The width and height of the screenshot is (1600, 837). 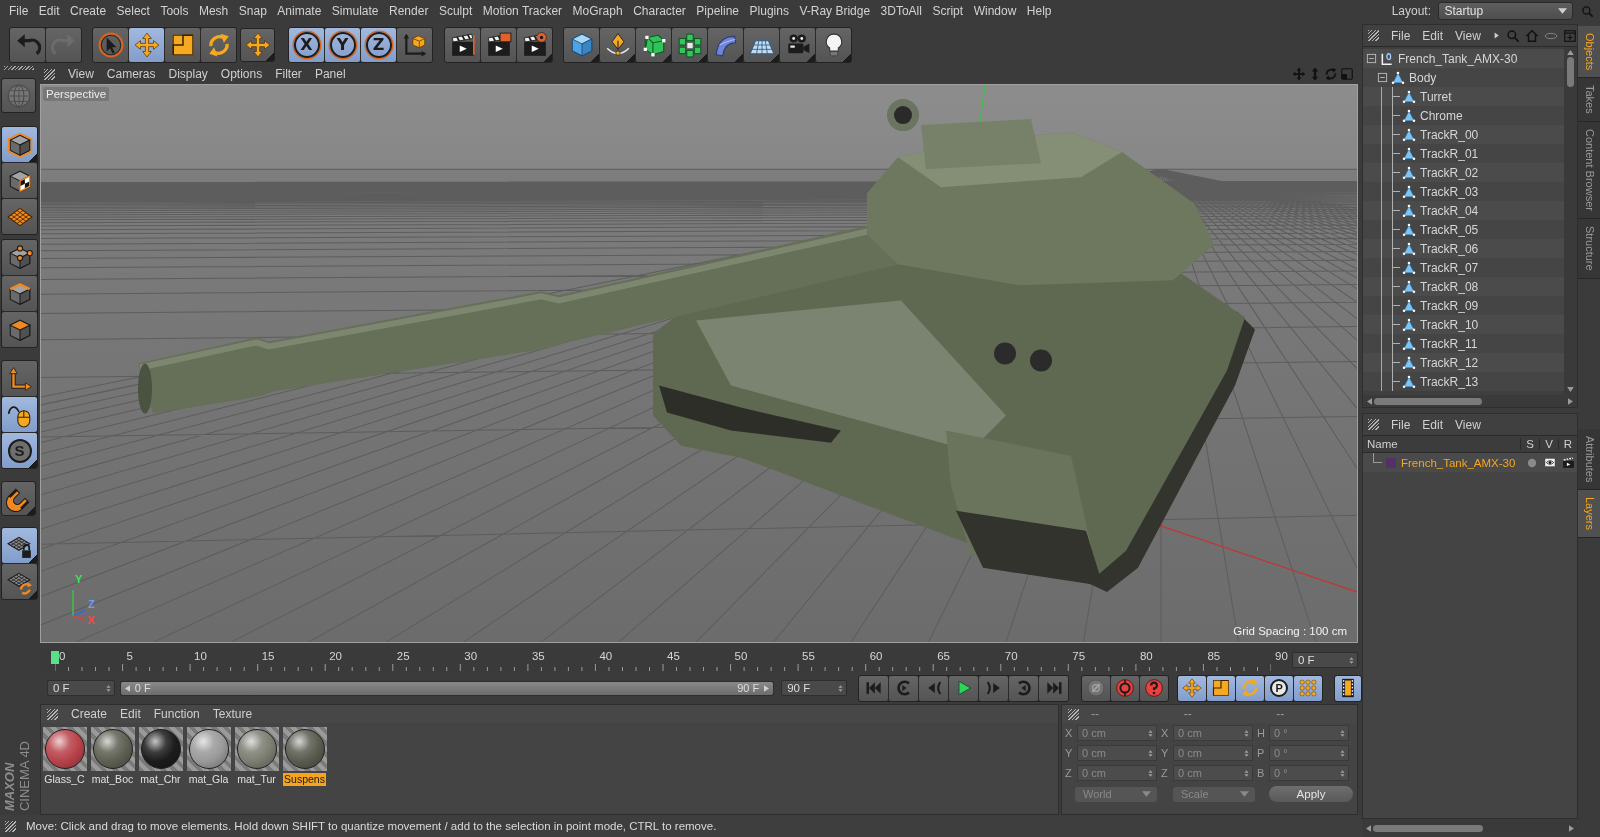 What do you see at coordinates (1570, 389) in the screenshot?
I see `scroll-down-arrow-icon` at bounding box center [1570, 389].